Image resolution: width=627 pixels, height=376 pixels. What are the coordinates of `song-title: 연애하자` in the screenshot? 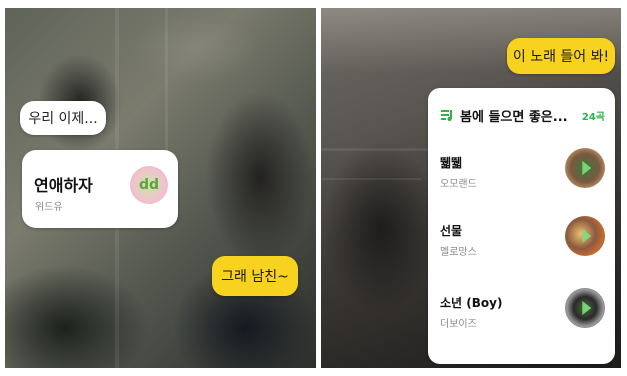 It's located at (63, 185).